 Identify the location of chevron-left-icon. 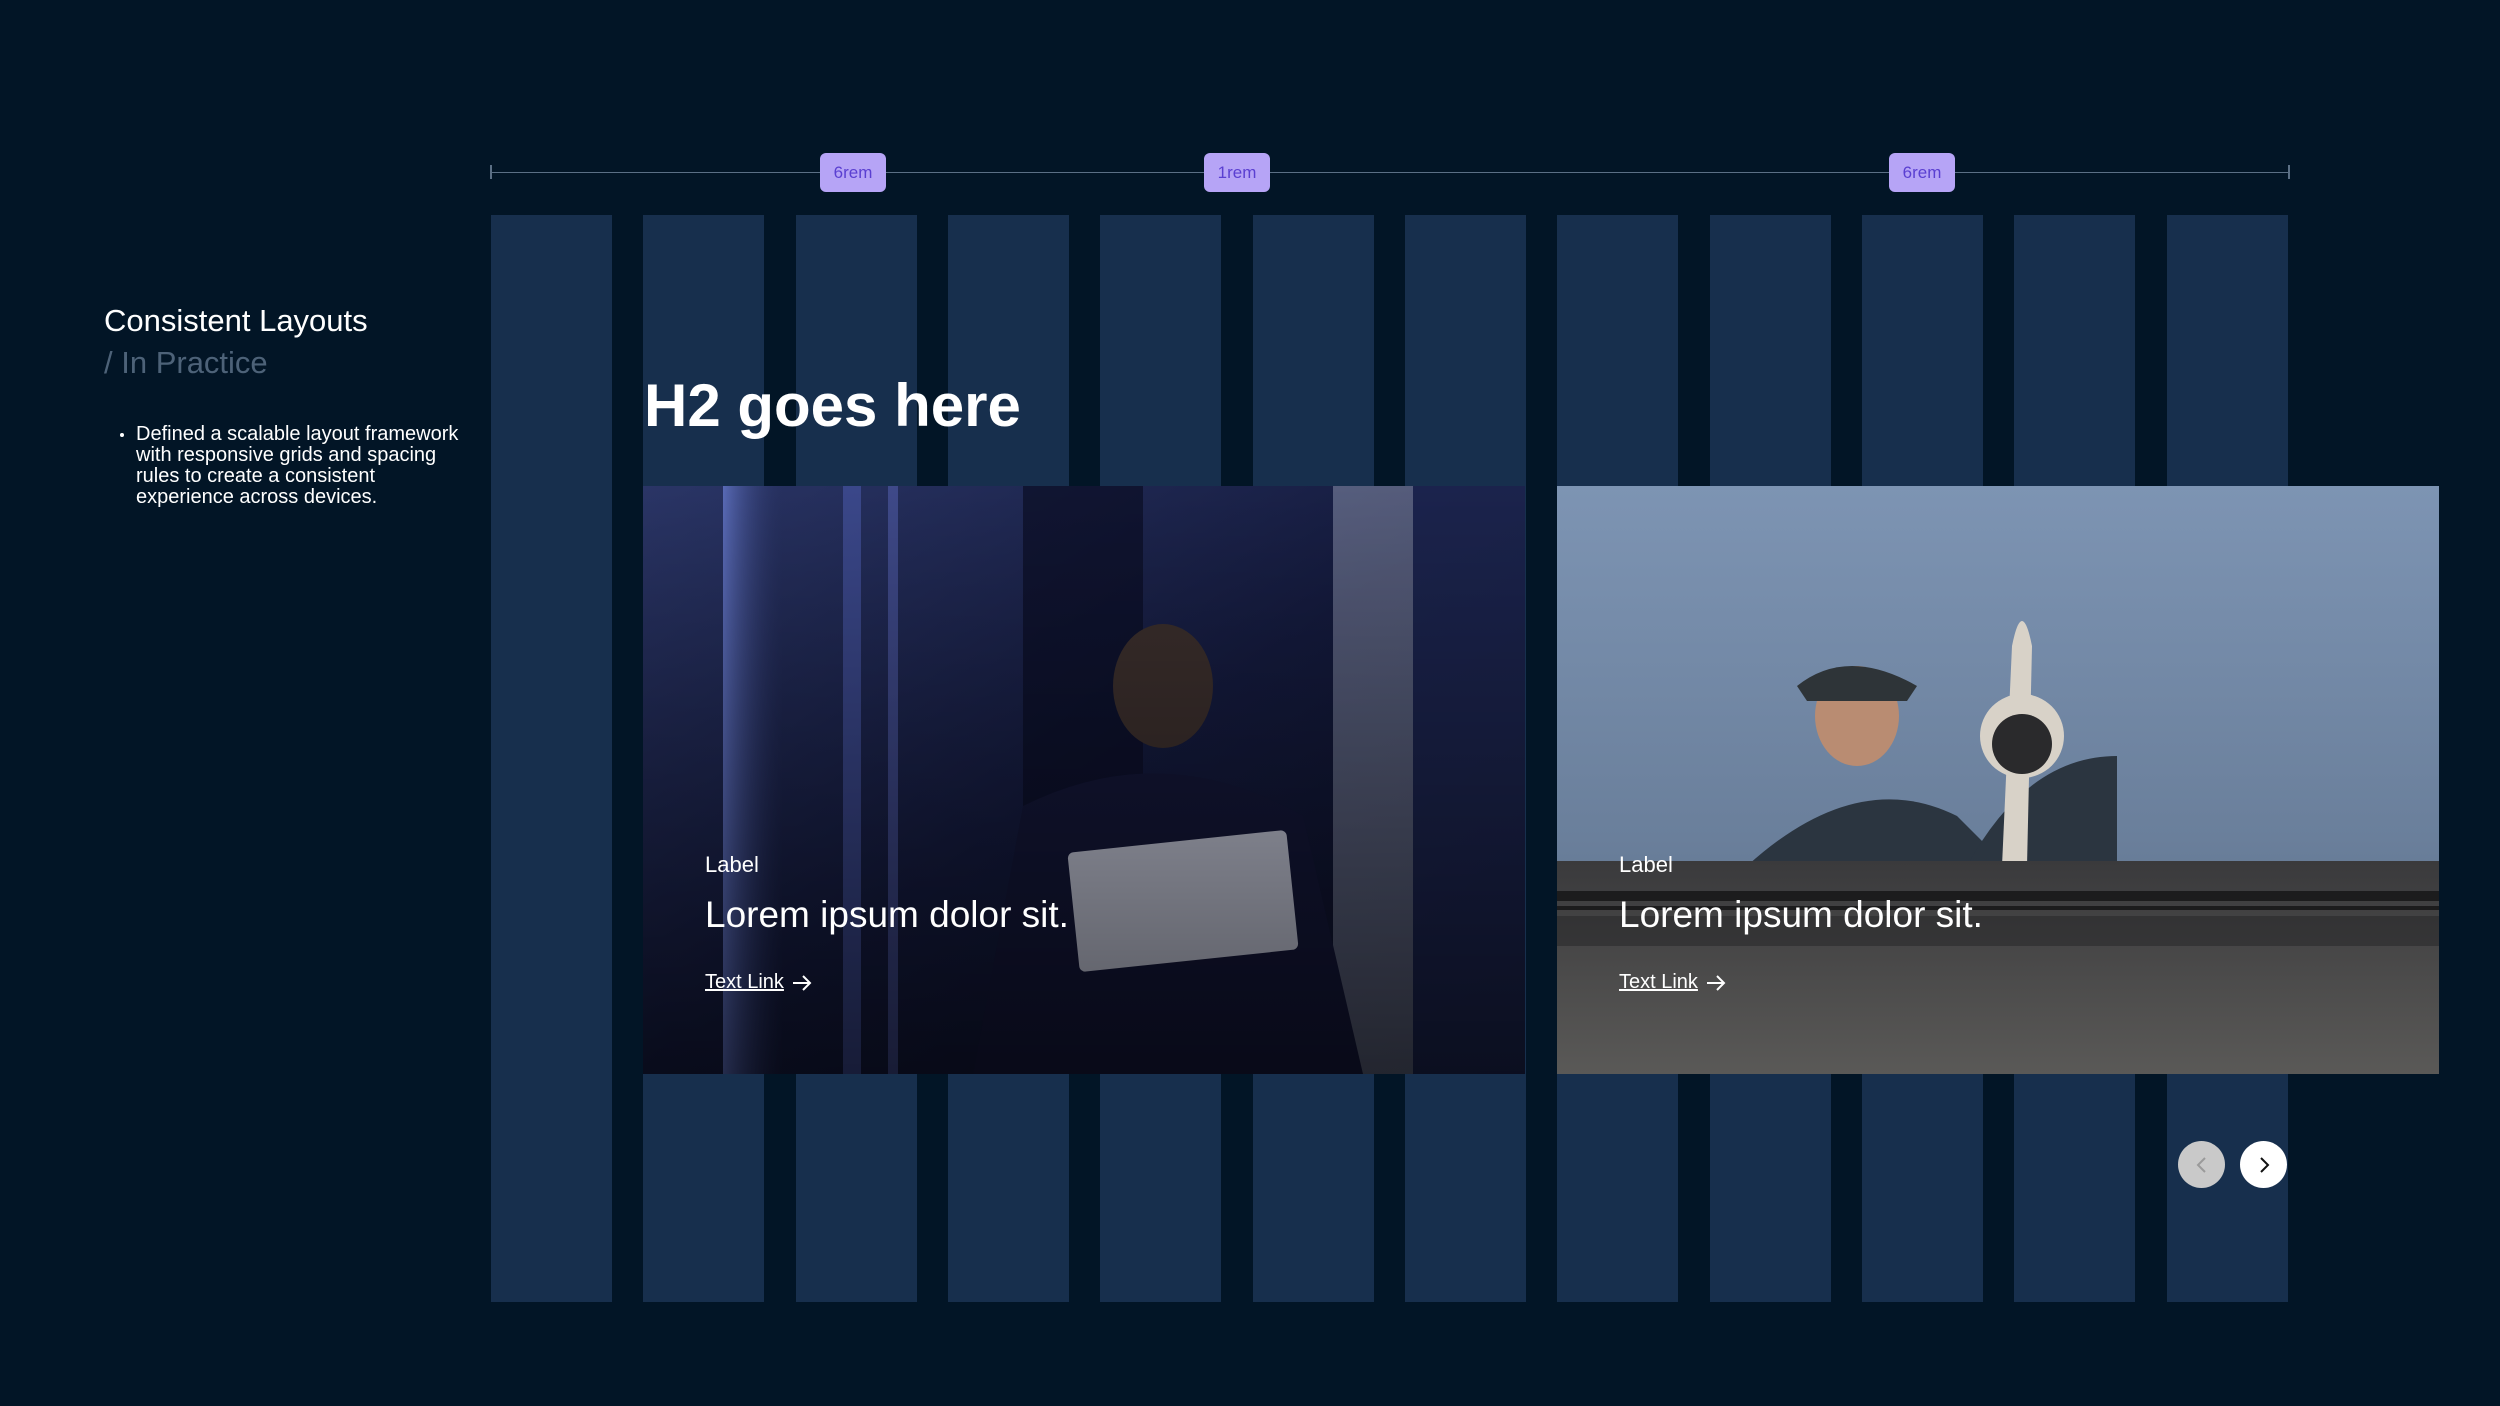
(2201, 1164).